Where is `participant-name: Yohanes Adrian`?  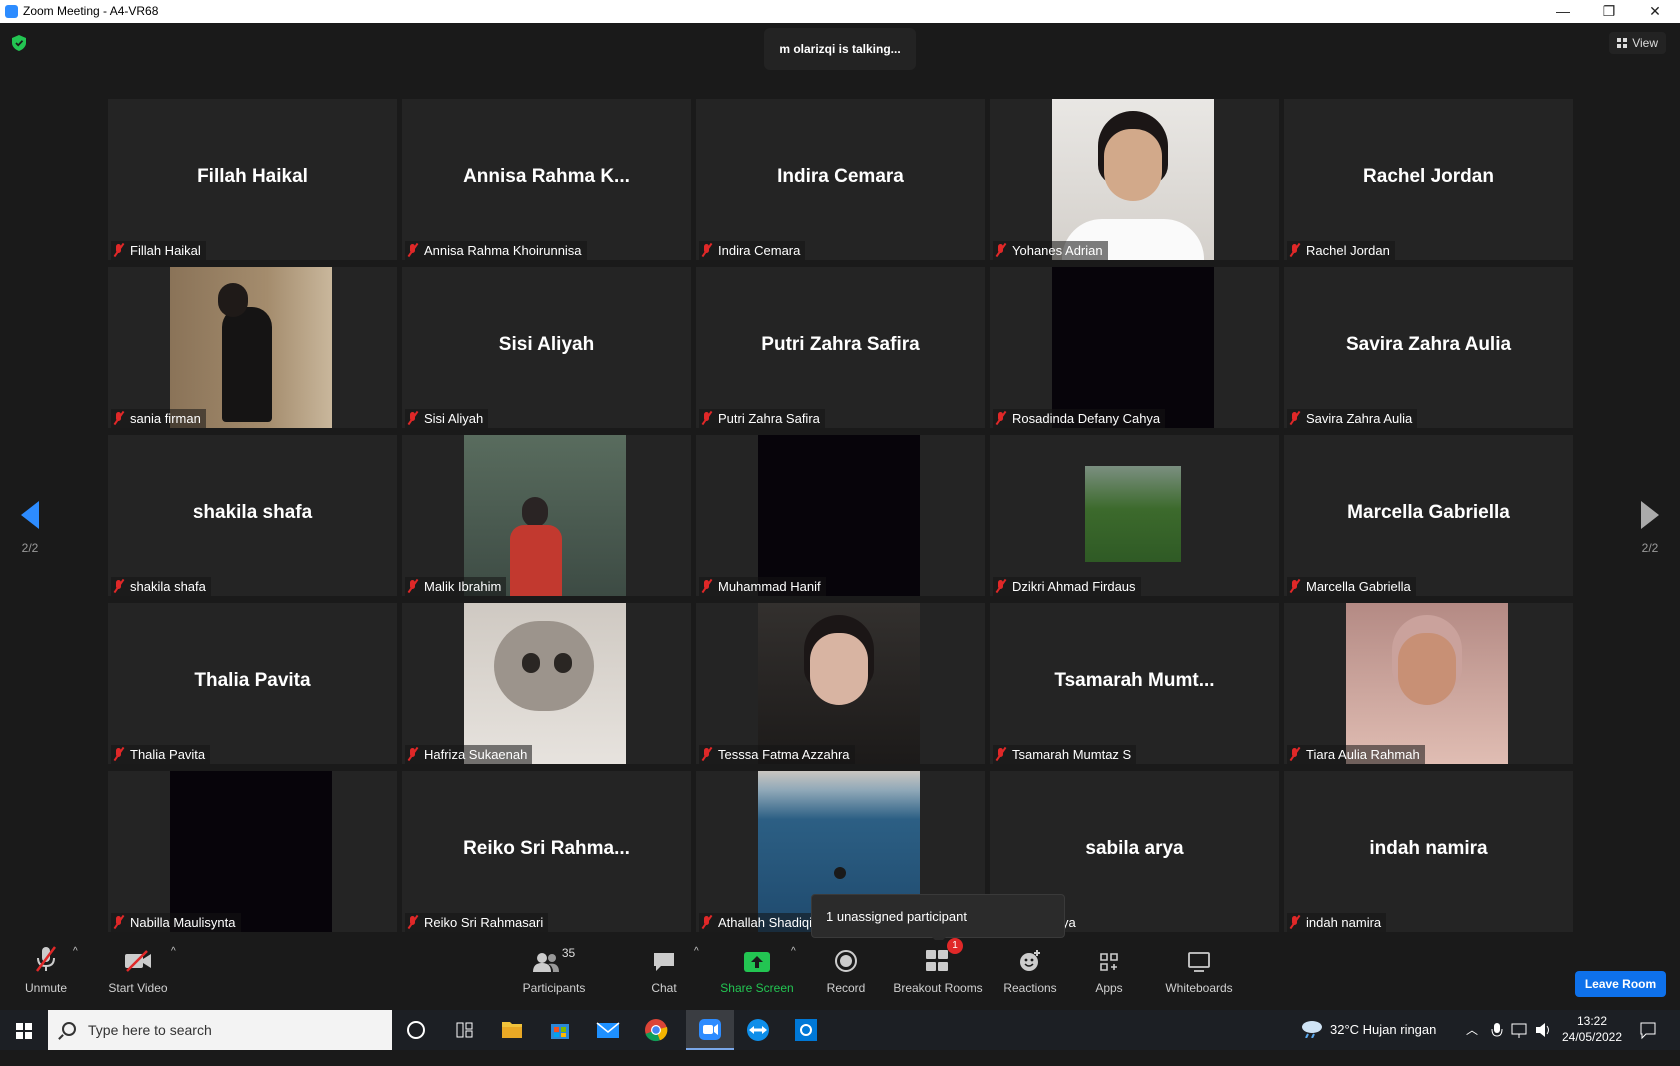 participant-name: Yohanes Adrian is located at coordinates (1057, 250).